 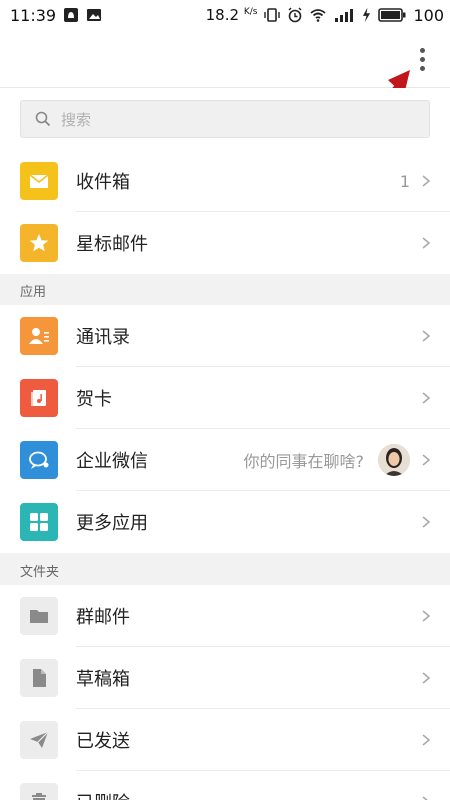 I want to click on charging-icon, so click(x=367, y=15).